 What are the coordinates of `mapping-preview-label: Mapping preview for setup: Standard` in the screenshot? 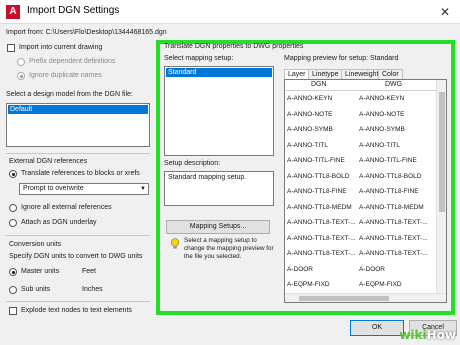 It's located at (341, 58).